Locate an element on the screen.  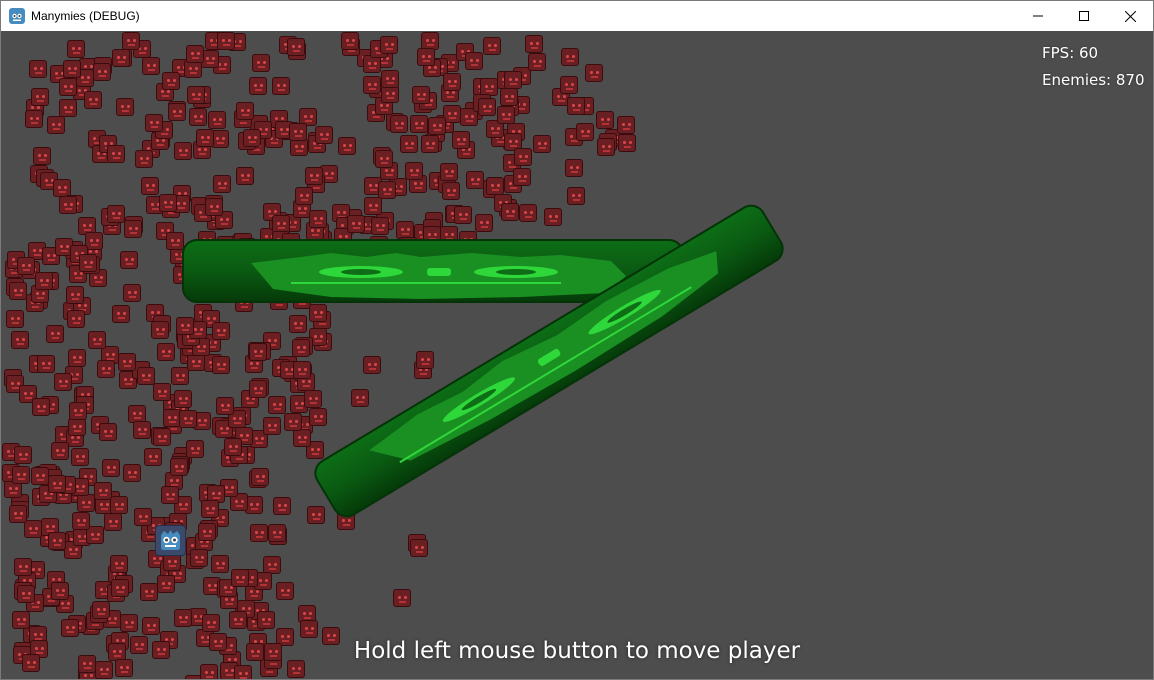
maximize-icon is located at coordinates (1084, 16).